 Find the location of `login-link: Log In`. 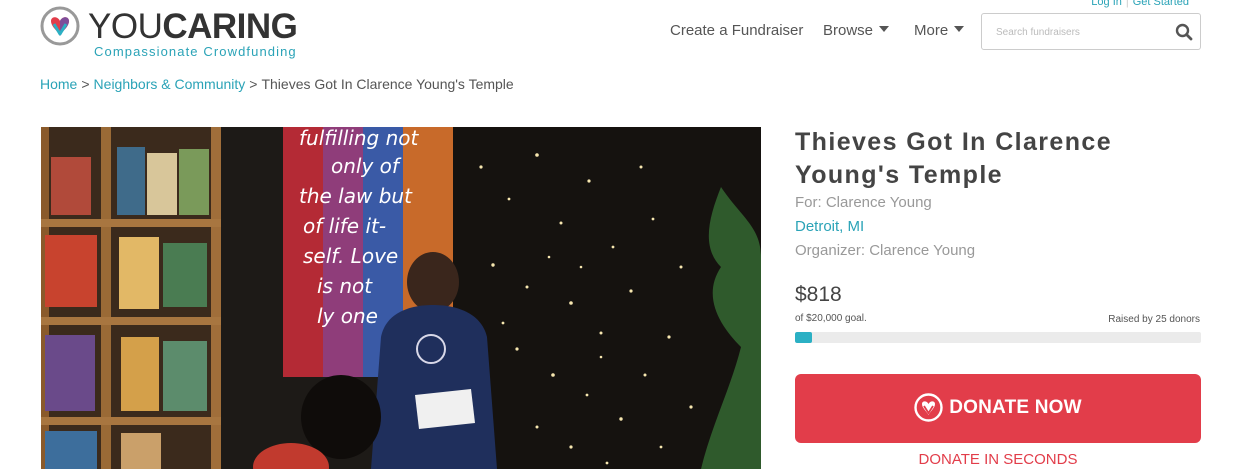

login-link: Log In is located at coordinates (1106, 4).